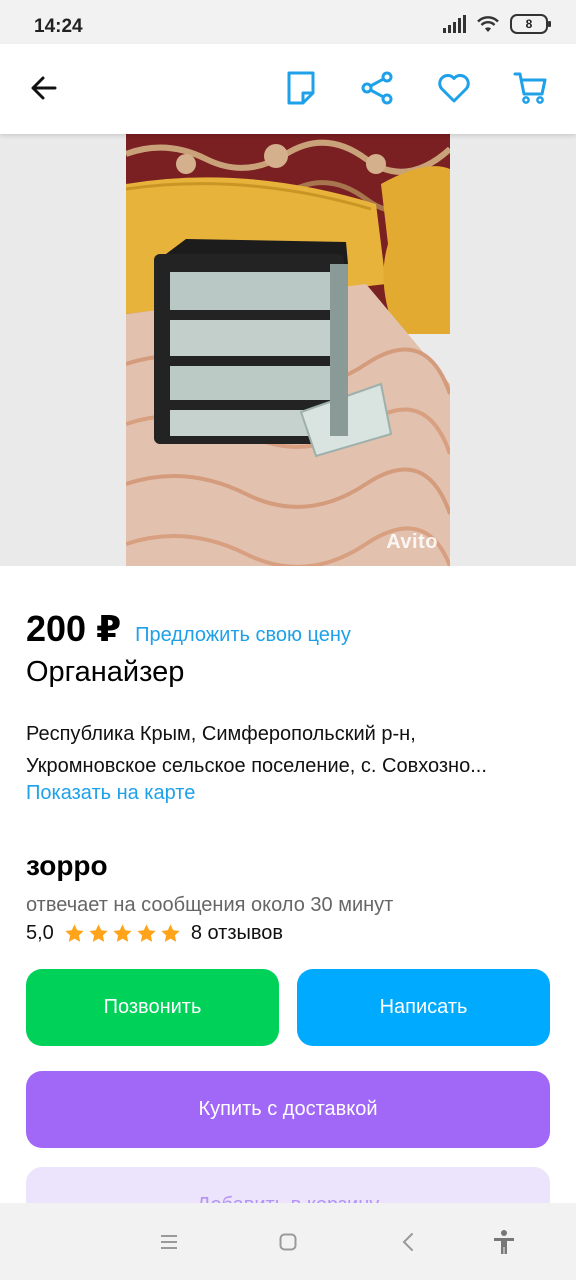  Describe the element at coordinates (110, 793) in the screenshot. I see `show-on-map-link: Показать на карте` at that location.